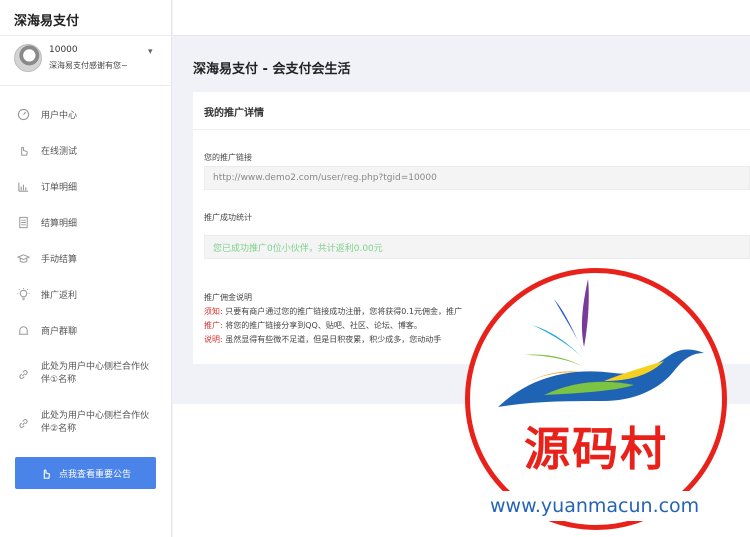 This screenshot has width=750, height=537. I want to click on user-panel: 10000 深海易支付感谢有您~ ▾, so click(85, 61).